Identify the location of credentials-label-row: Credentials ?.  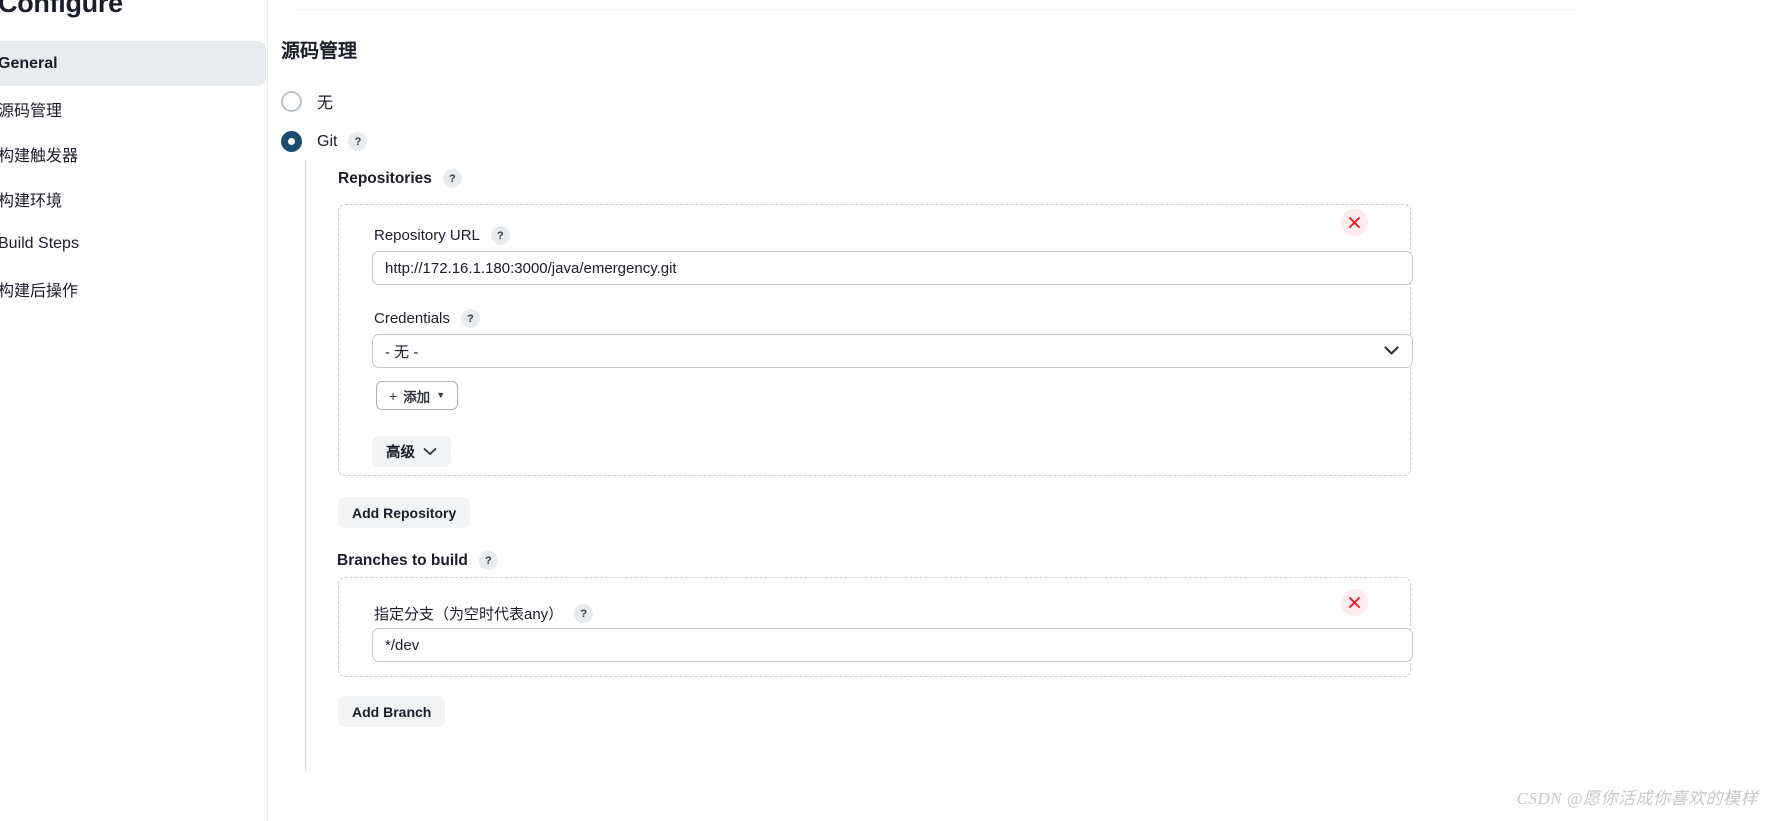
(427, 318).